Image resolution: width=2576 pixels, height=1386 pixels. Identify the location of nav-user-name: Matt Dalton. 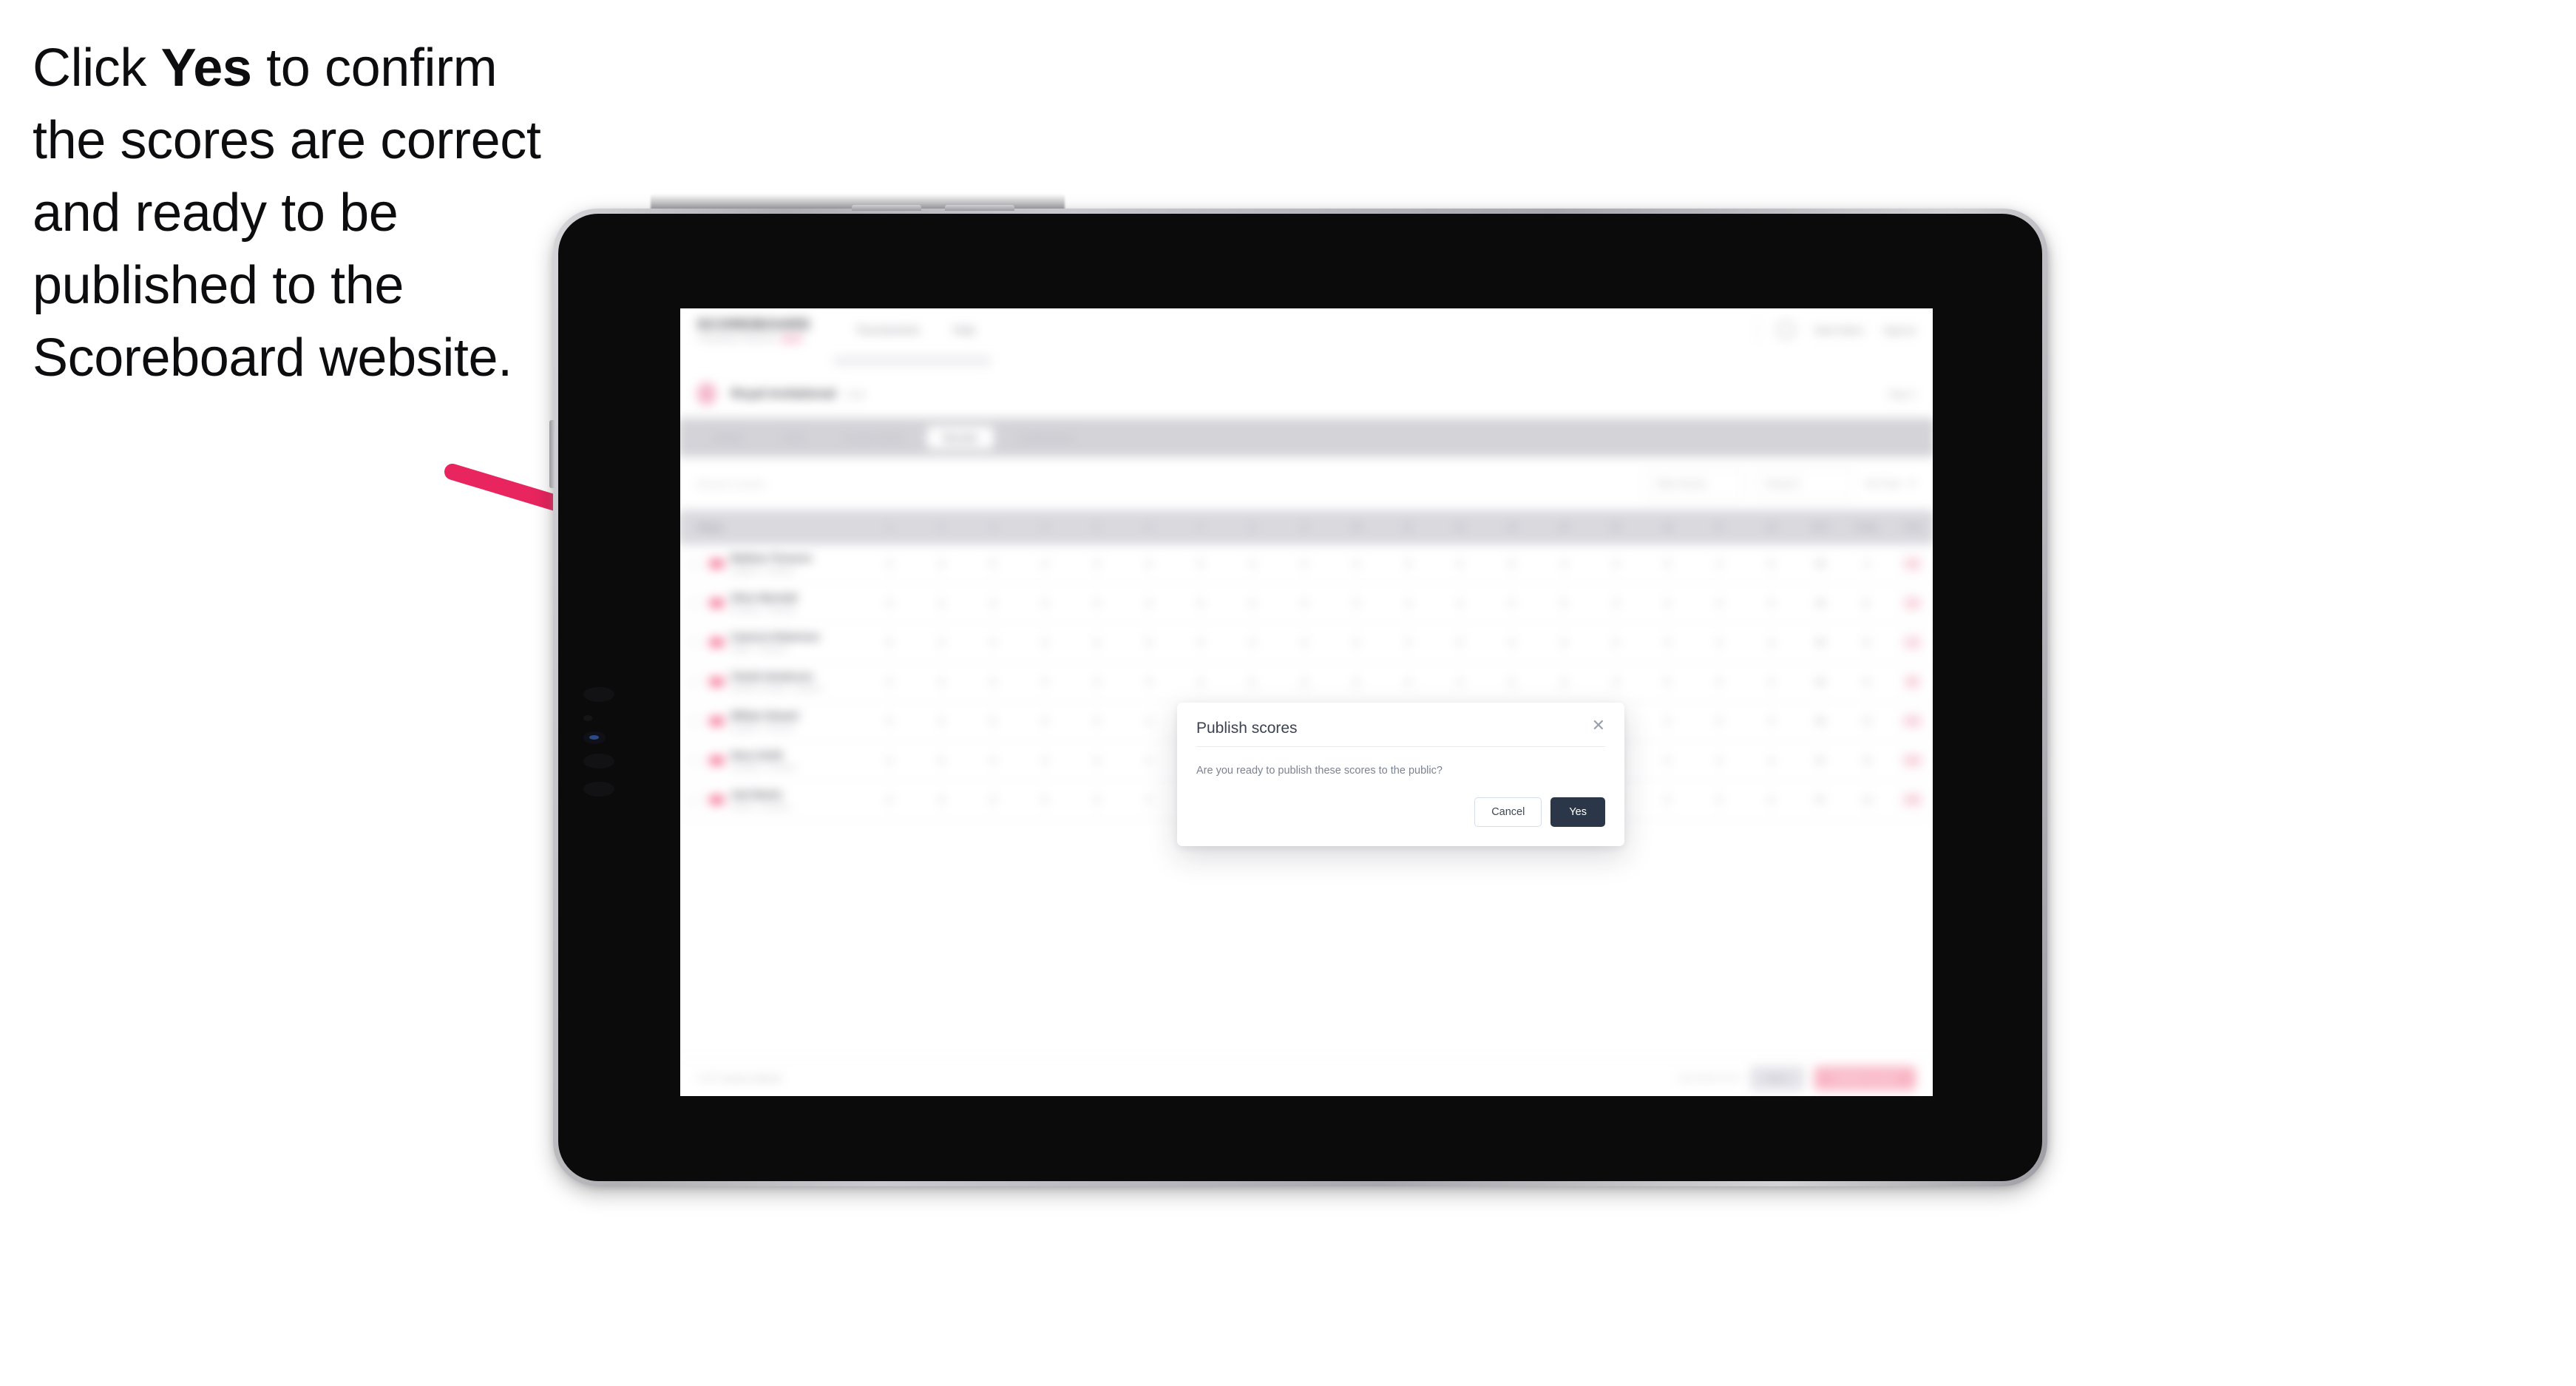
(1839, 329).